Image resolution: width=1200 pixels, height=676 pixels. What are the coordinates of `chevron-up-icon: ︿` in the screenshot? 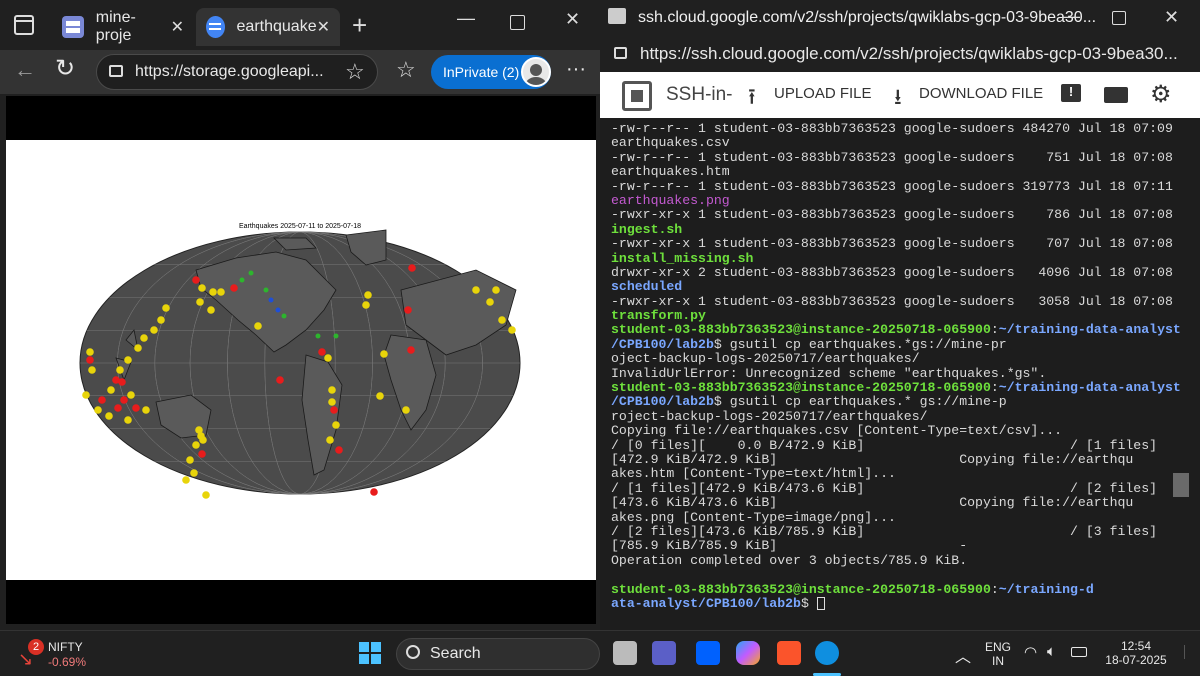 It's located at (963, 655).